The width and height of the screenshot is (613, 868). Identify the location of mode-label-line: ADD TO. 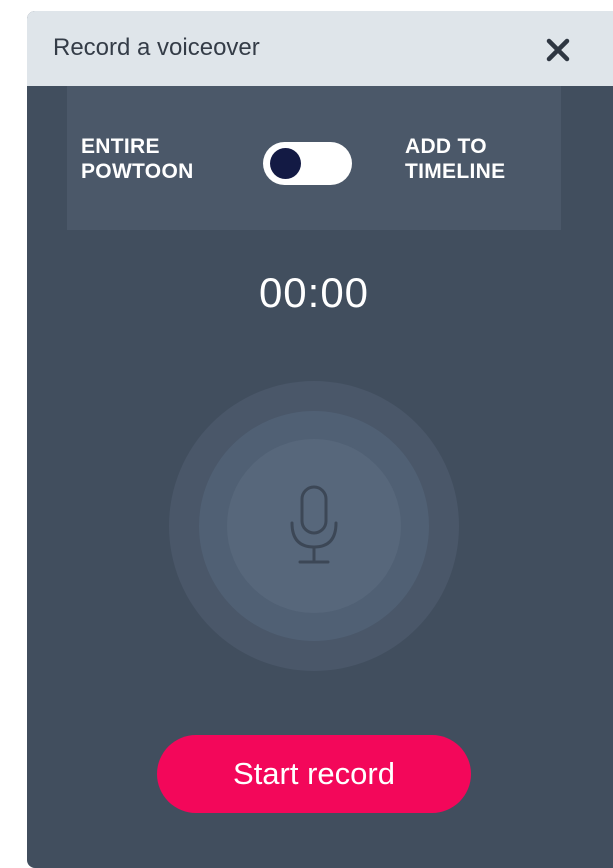
(446, 146).